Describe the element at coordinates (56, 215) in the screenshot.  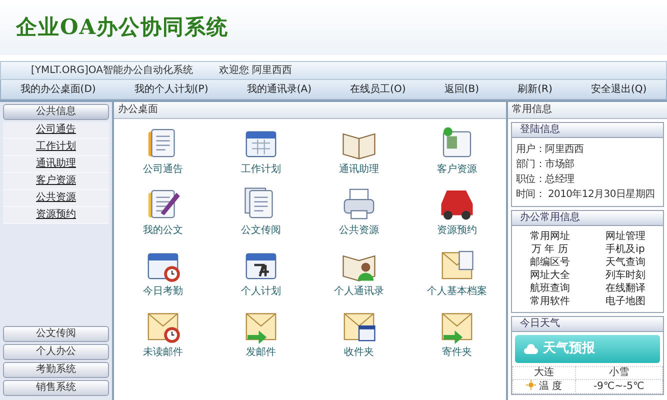
I see `sidebar-link: 资源预约` at that location.